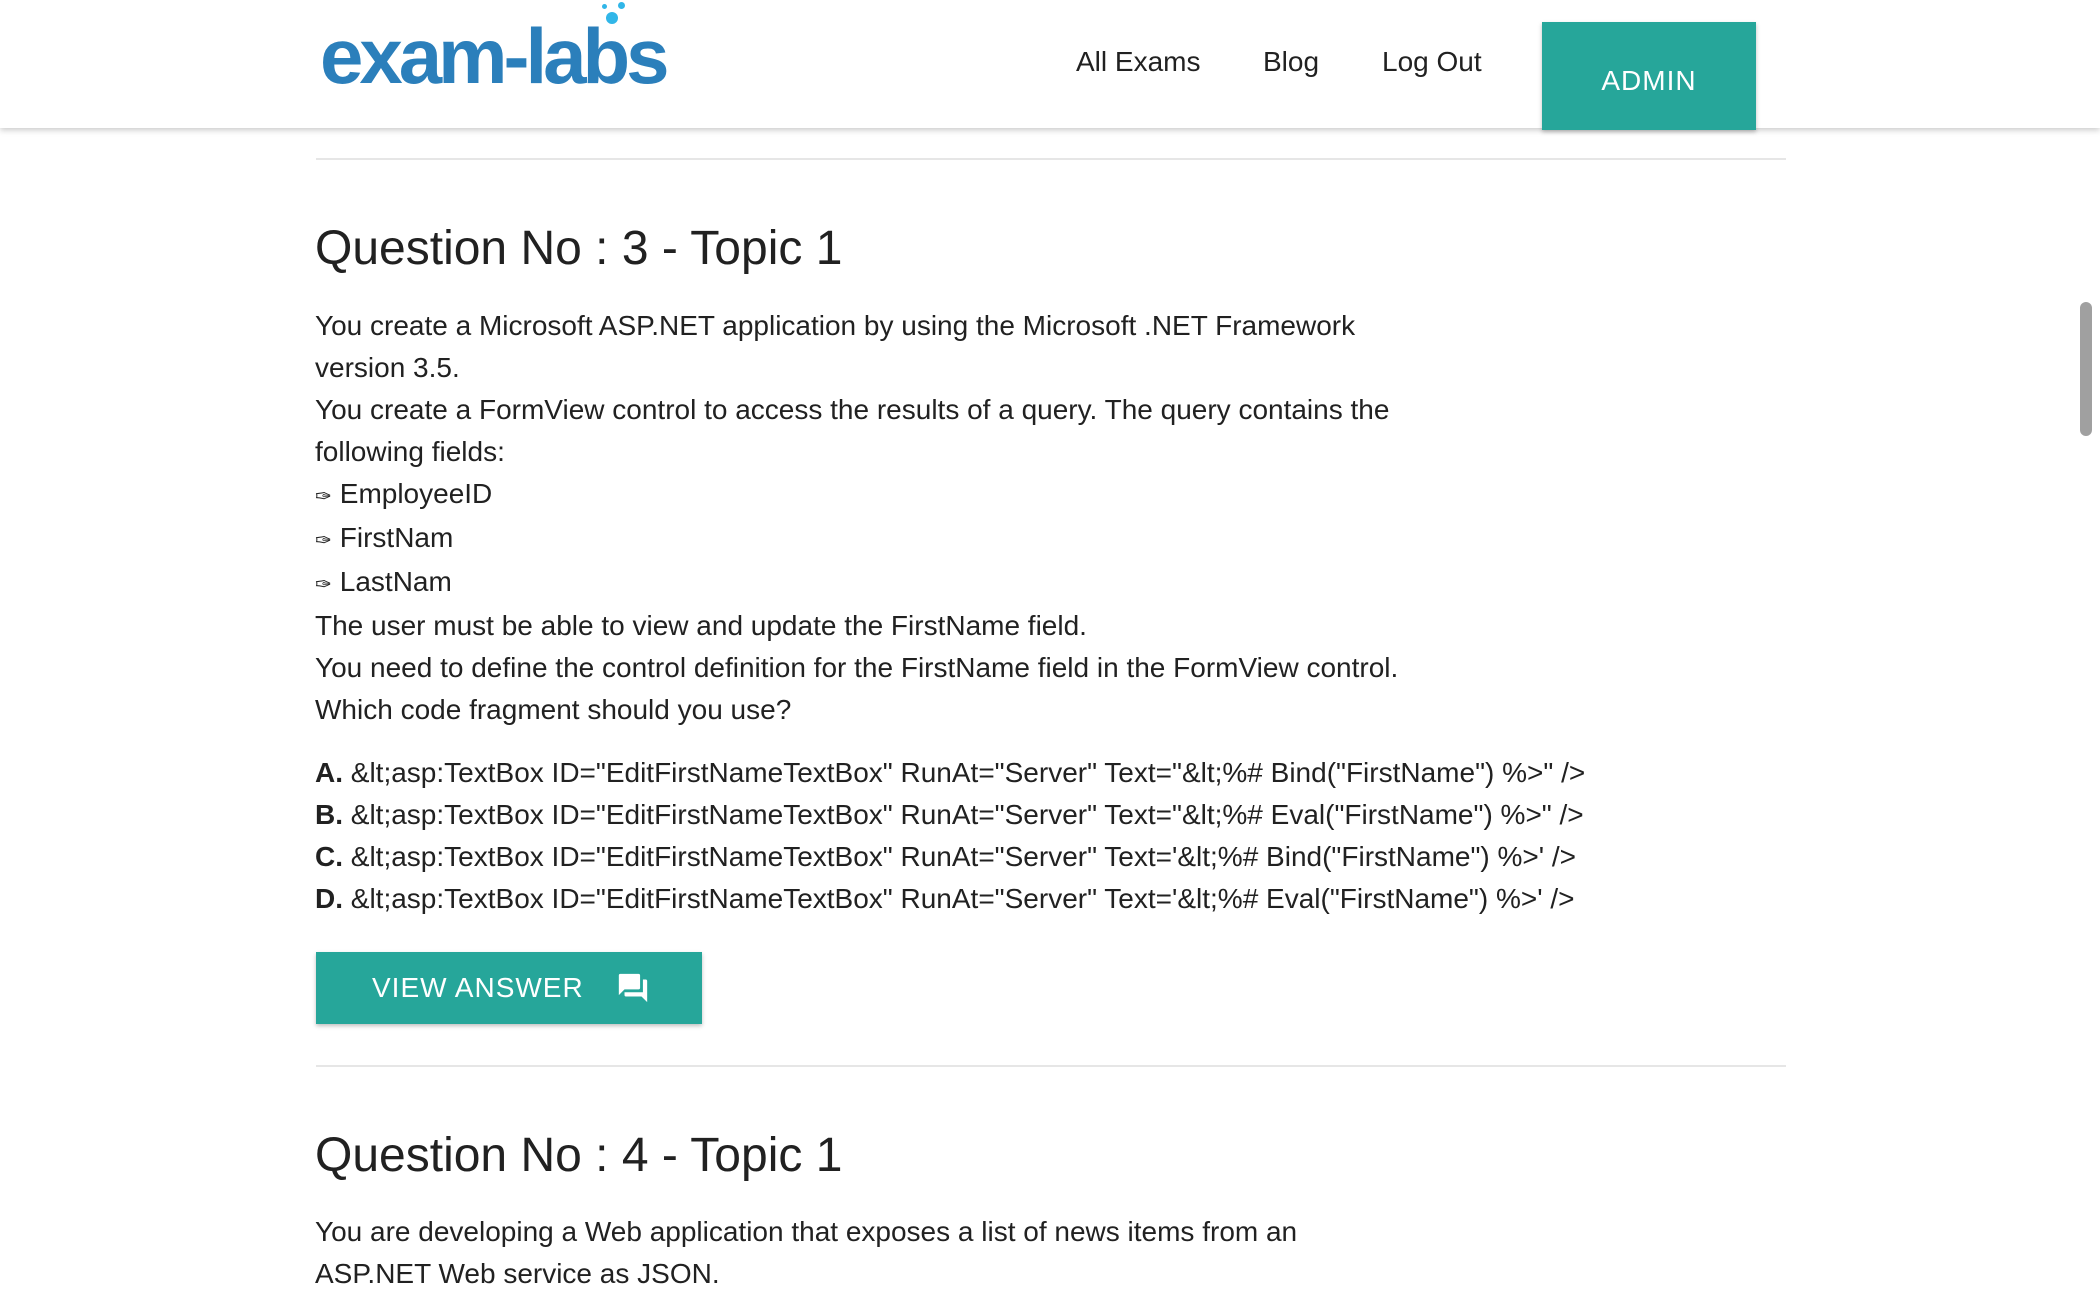  What do you see at coordinates (553, 709) in the screenshot?
I see `question-line: Which code fragment should you use?` at bounding box center [553, 709].